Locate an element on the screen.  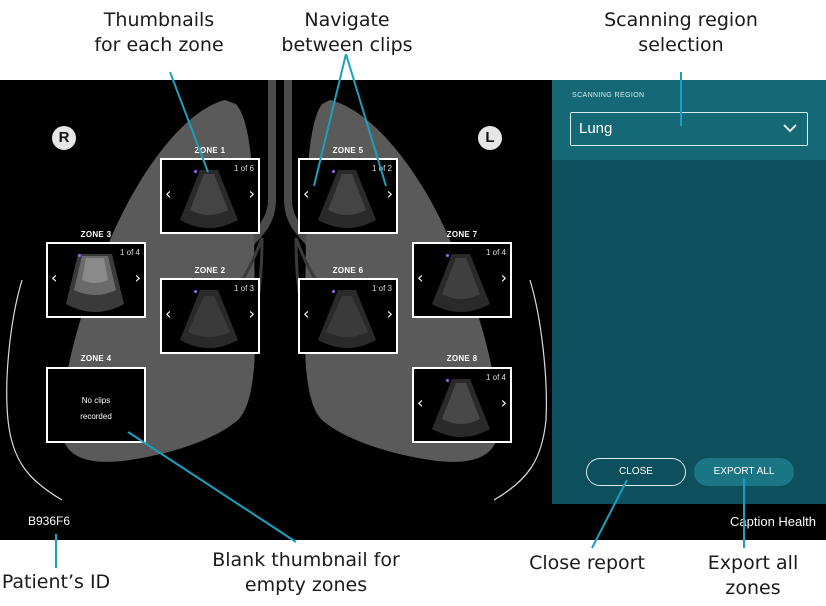
annotation-scanning-region: Scanning region selection is located at coordinates (681, 33).